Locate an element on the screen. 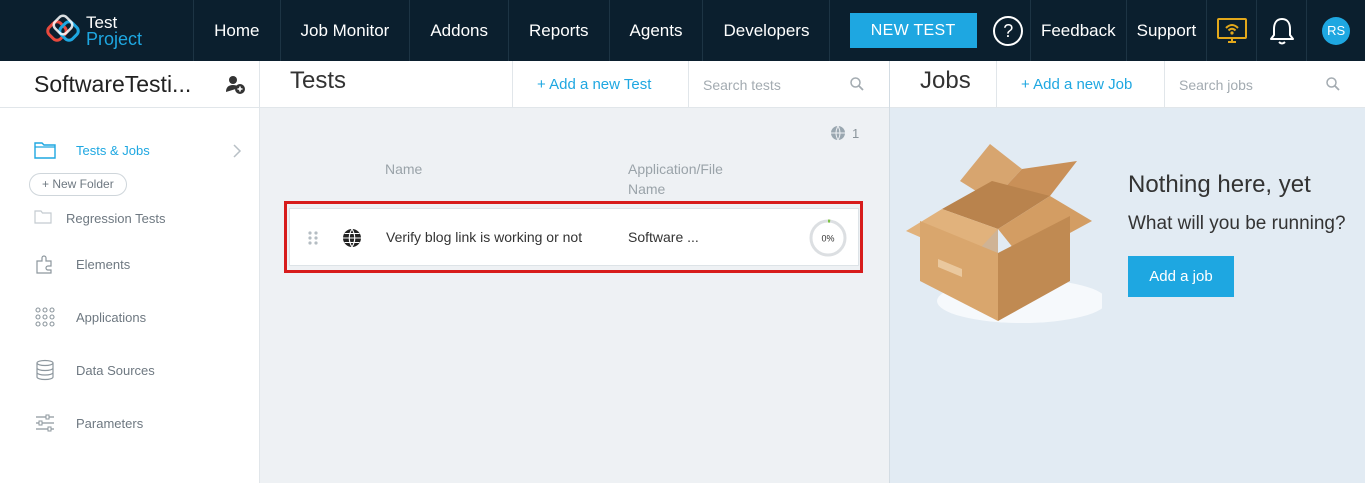 This screenshot has height=483, width=1365. web-tests-count-value: 1 is located at coordinates (856, 133).